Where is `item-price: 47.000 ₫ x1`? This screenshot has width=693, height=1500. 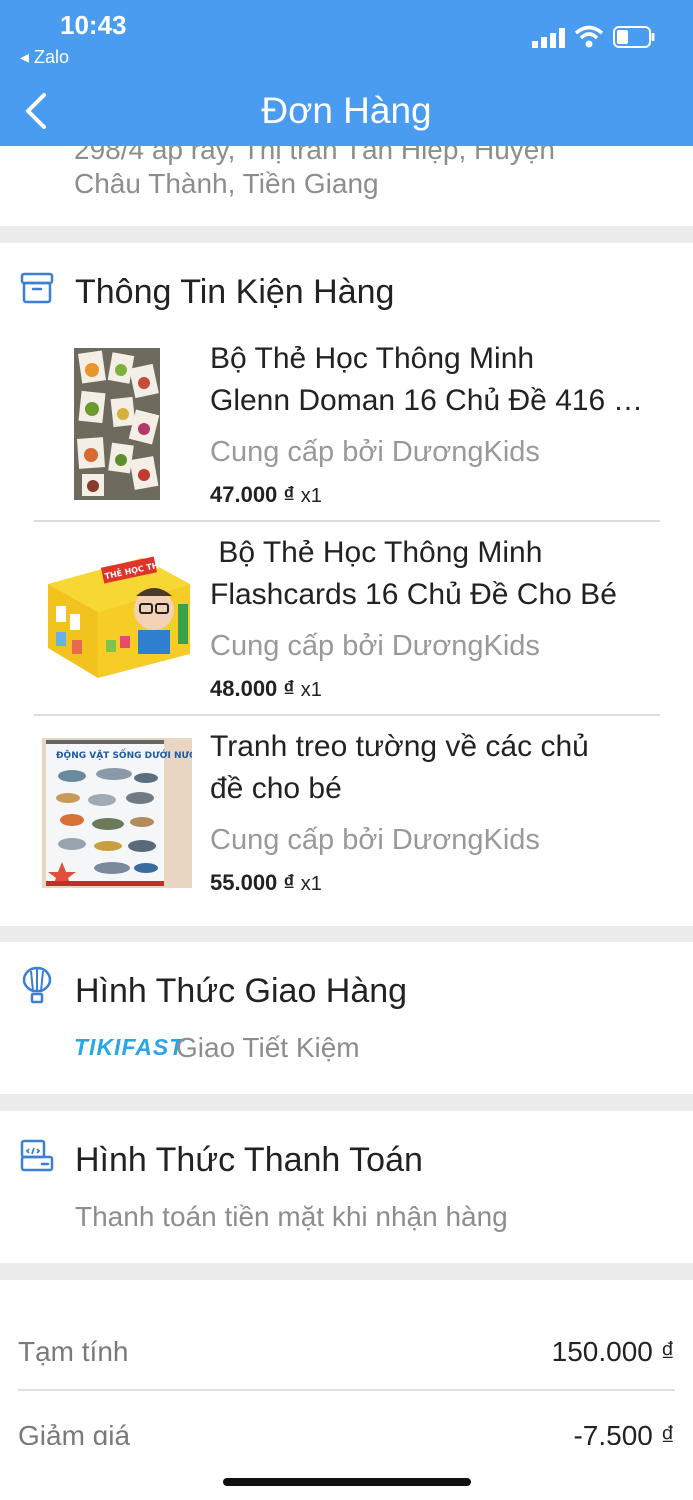
item-price: 47.000 ₫ x1 is located at coordinates (266, 495).